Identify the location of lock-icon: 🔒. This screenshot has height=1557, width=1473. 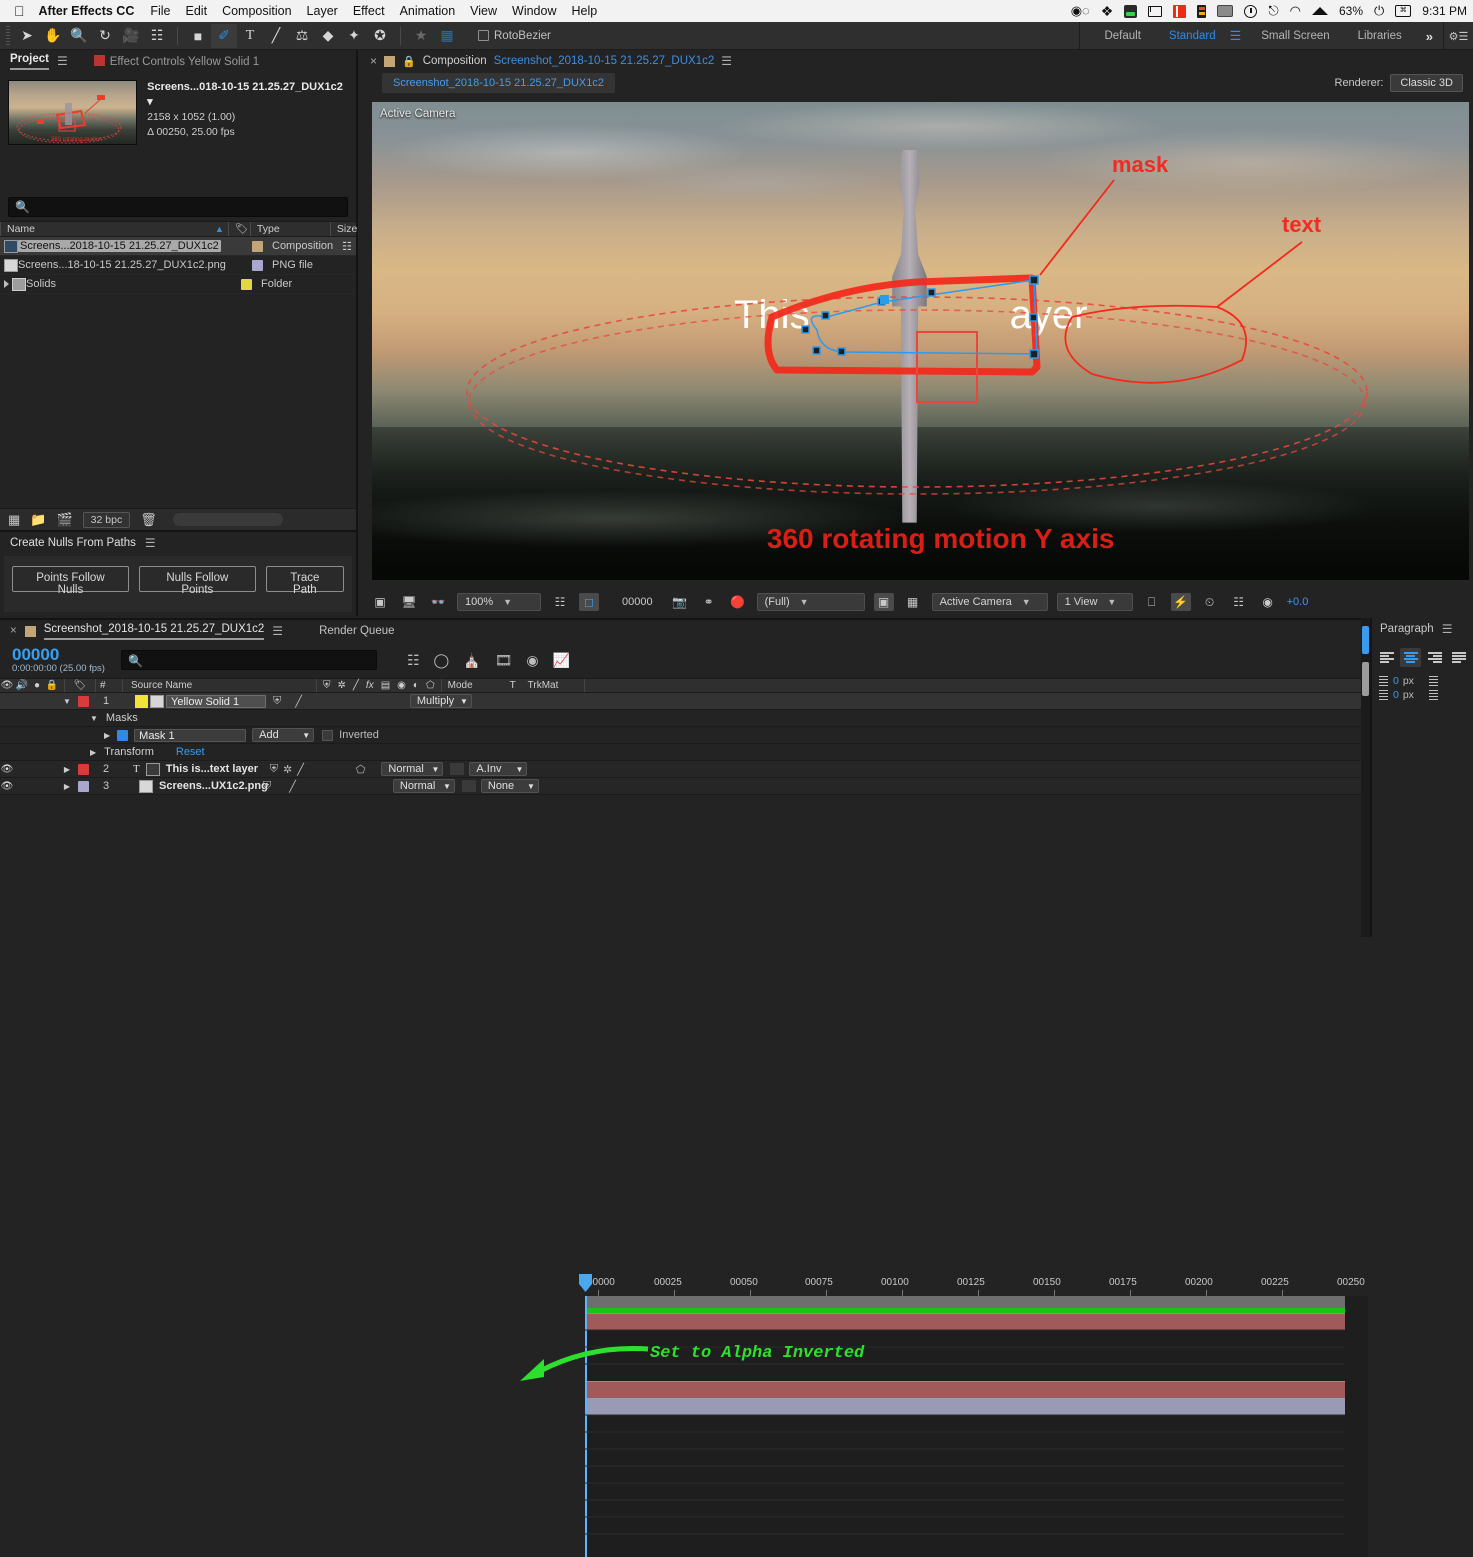
(409, 61).